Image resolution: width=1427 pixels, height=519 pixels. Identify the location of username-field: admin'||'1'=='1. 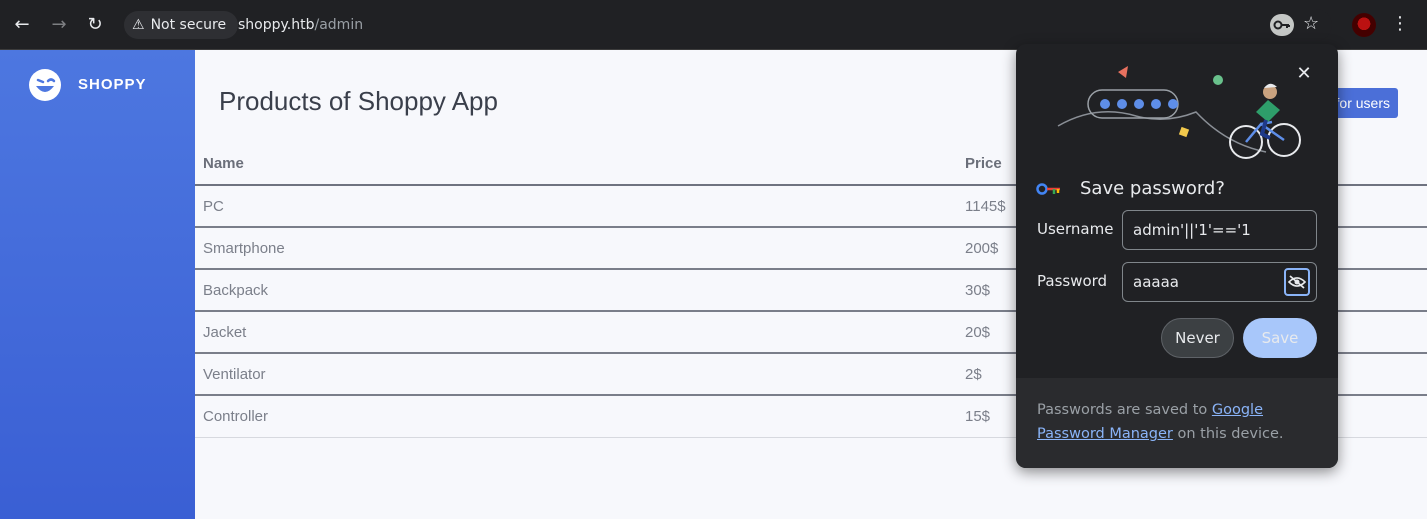
(1219, 230).